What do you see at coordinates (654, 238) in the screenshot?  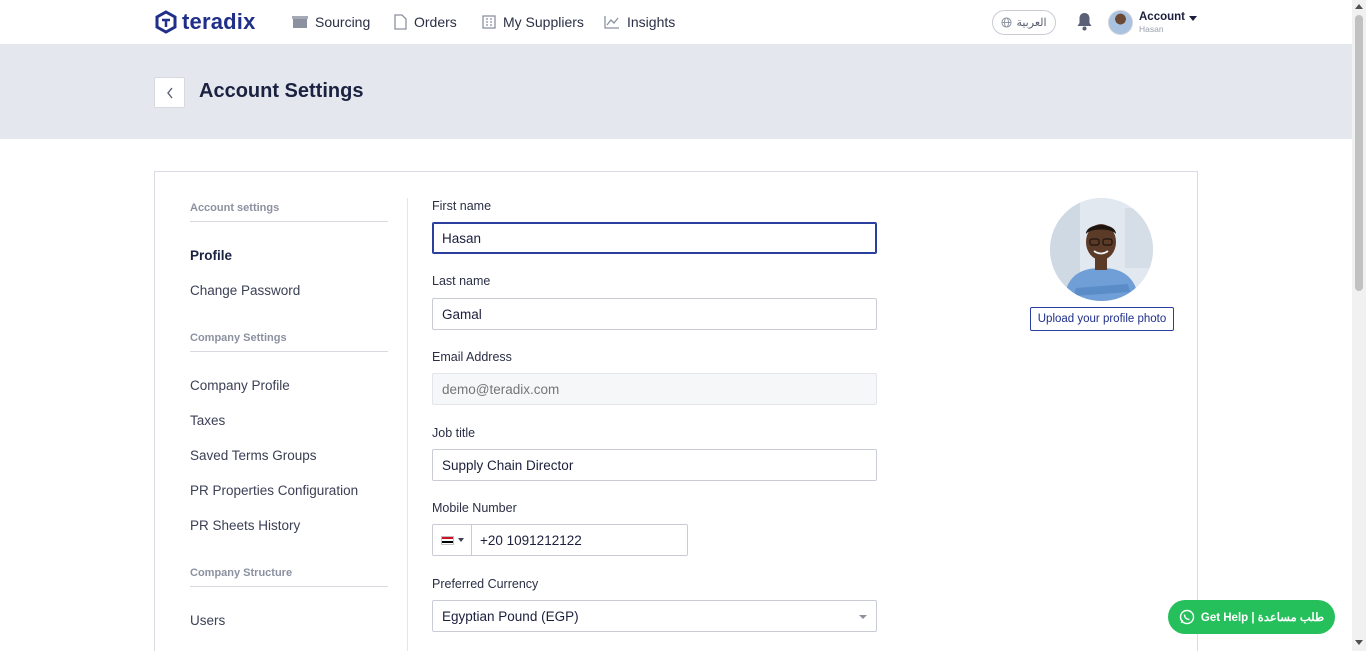 I see `first-name-input` at bounding box center [654, 238].